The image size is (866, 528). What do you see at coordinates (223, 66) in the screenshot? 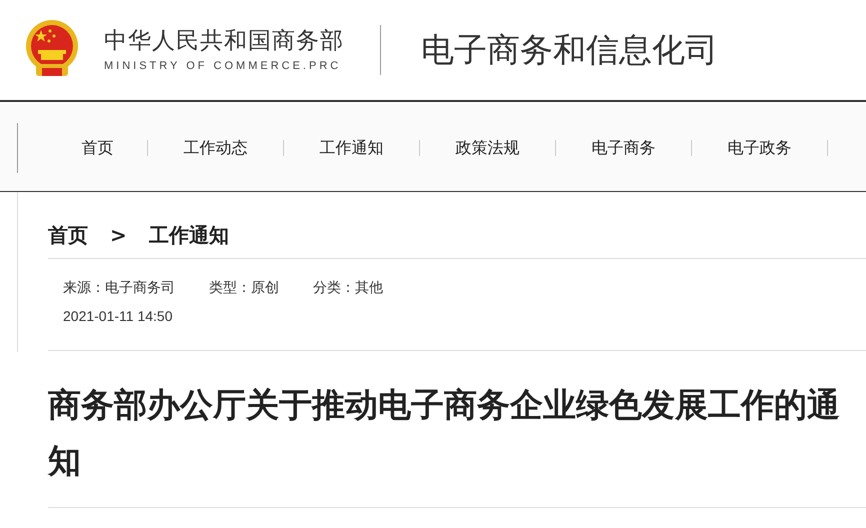
I see `ministry-name-english: MINISTRY OF COMMERCE.PRC` at bounding box center [223, 66].